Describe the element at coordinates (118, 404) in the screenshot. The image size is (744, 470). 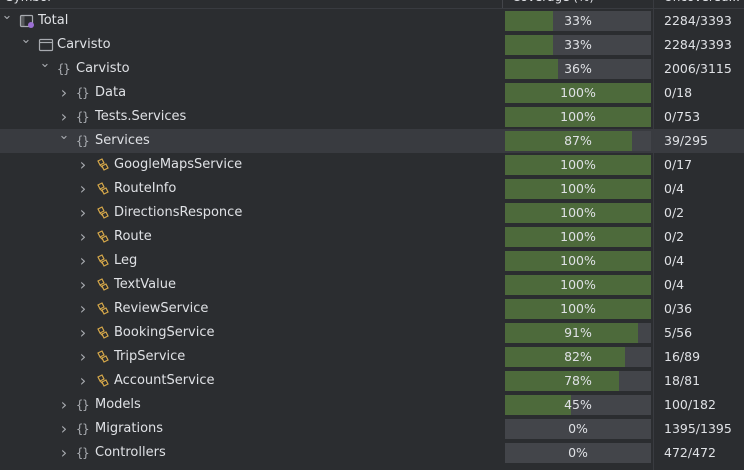
I see `tree-row-label: Models` at that location.